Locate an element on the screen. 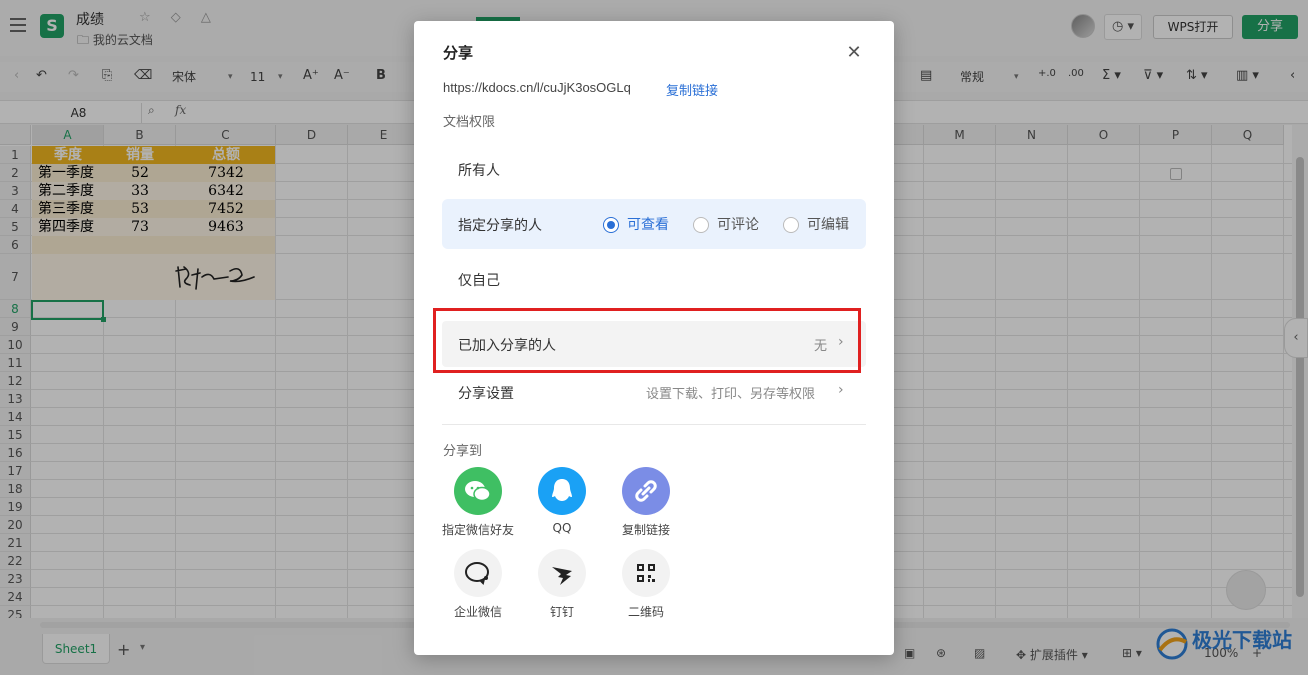  link-icon is located at coordinates (646, 491).